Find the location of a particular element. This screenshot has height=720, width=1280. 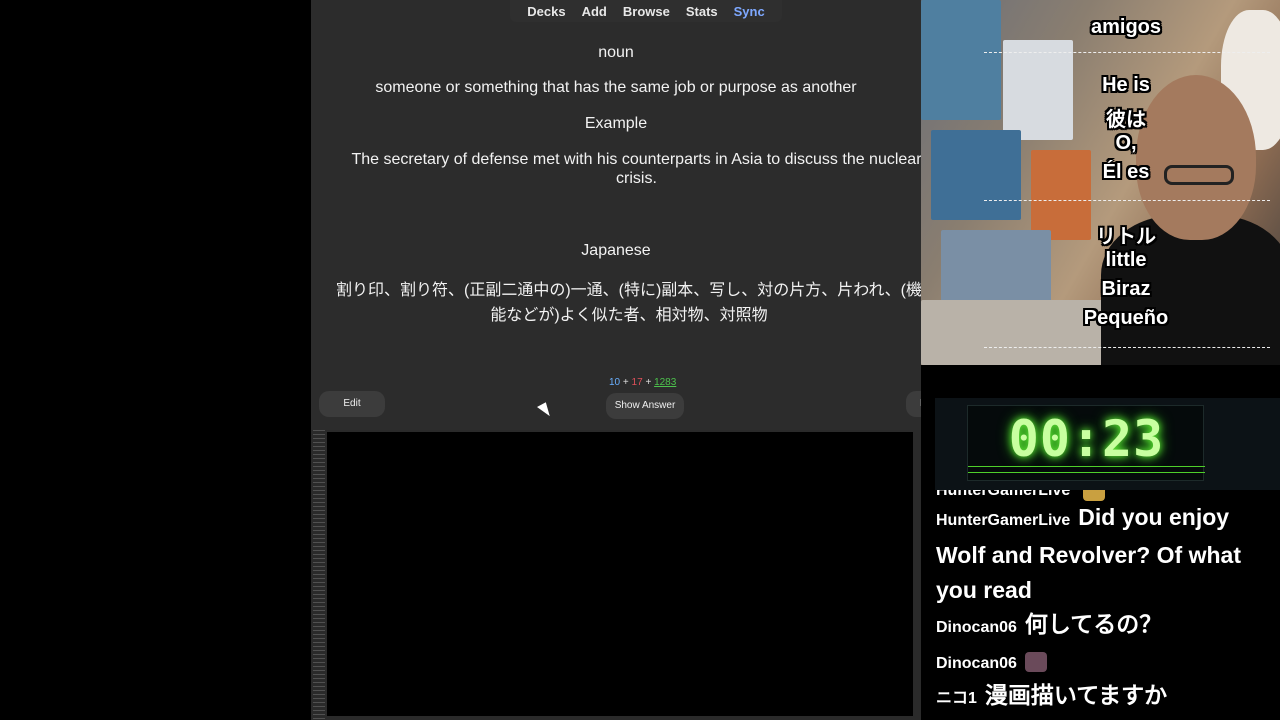

nav-sync: Sync is located at coordinates (749, 11).